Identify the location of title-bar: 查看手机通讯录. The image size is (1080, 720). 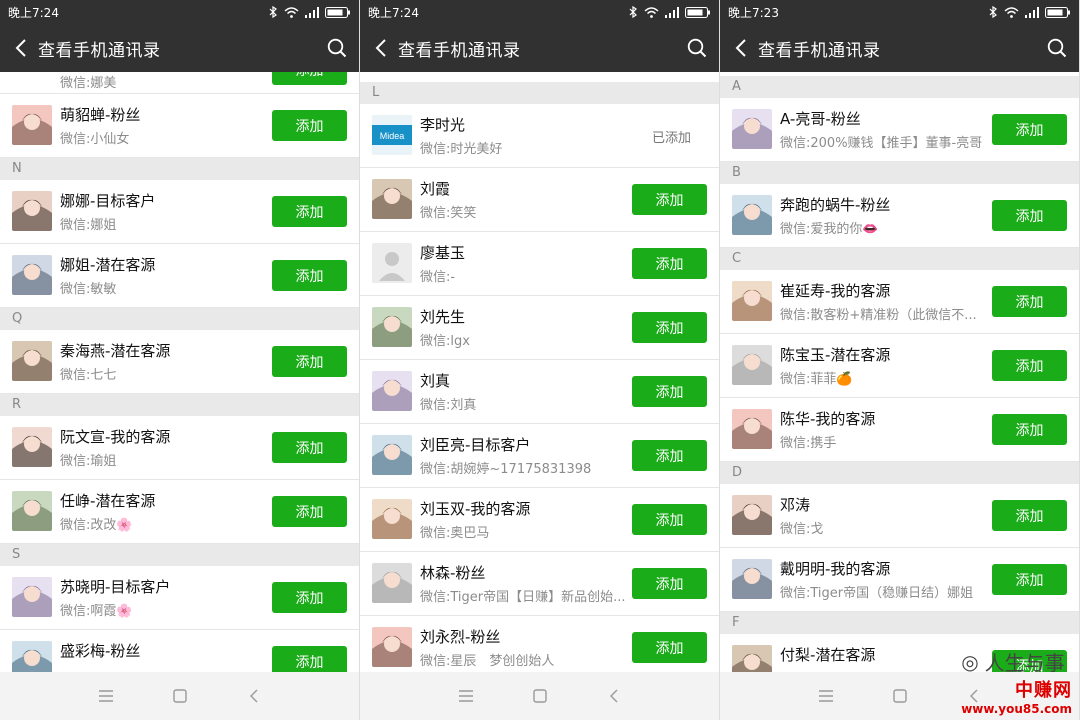
(179, 48).